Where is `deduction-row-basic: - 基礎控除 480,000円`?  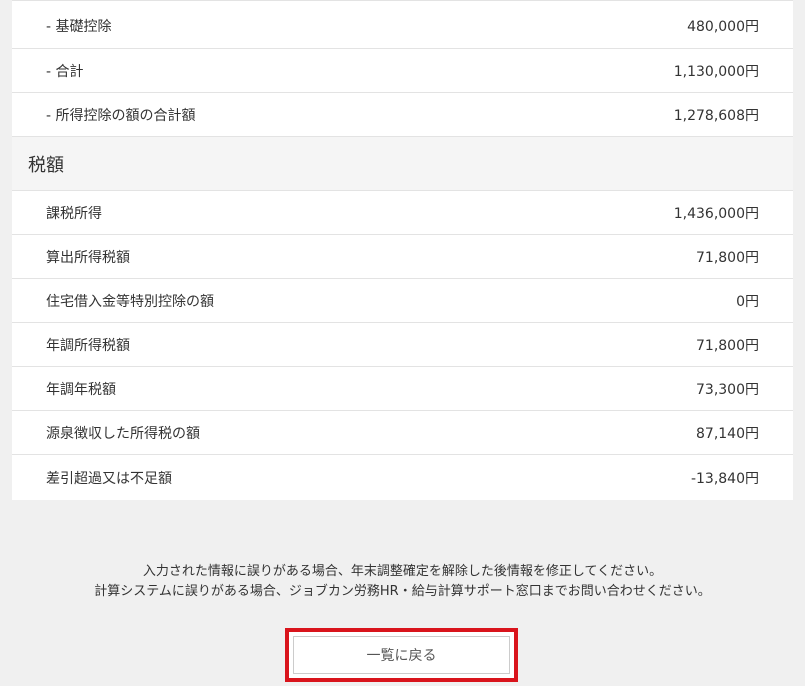
deduction-row-basic: - 基礎控除 480,000円 is located at coordinates (402, 24).